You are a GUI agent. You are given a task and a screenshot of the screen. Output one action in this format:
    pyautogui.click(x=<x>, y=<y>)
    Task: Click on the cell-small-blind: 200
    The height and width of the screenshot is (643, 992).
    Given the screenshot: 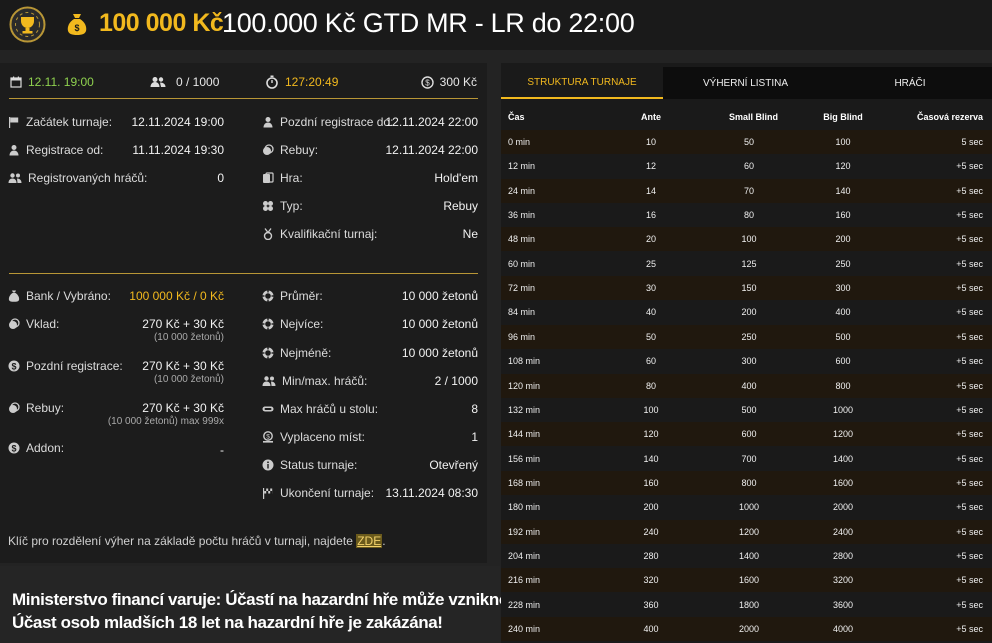 What is the action you would take?
    pyautogui.click(x=749, y=312)
    